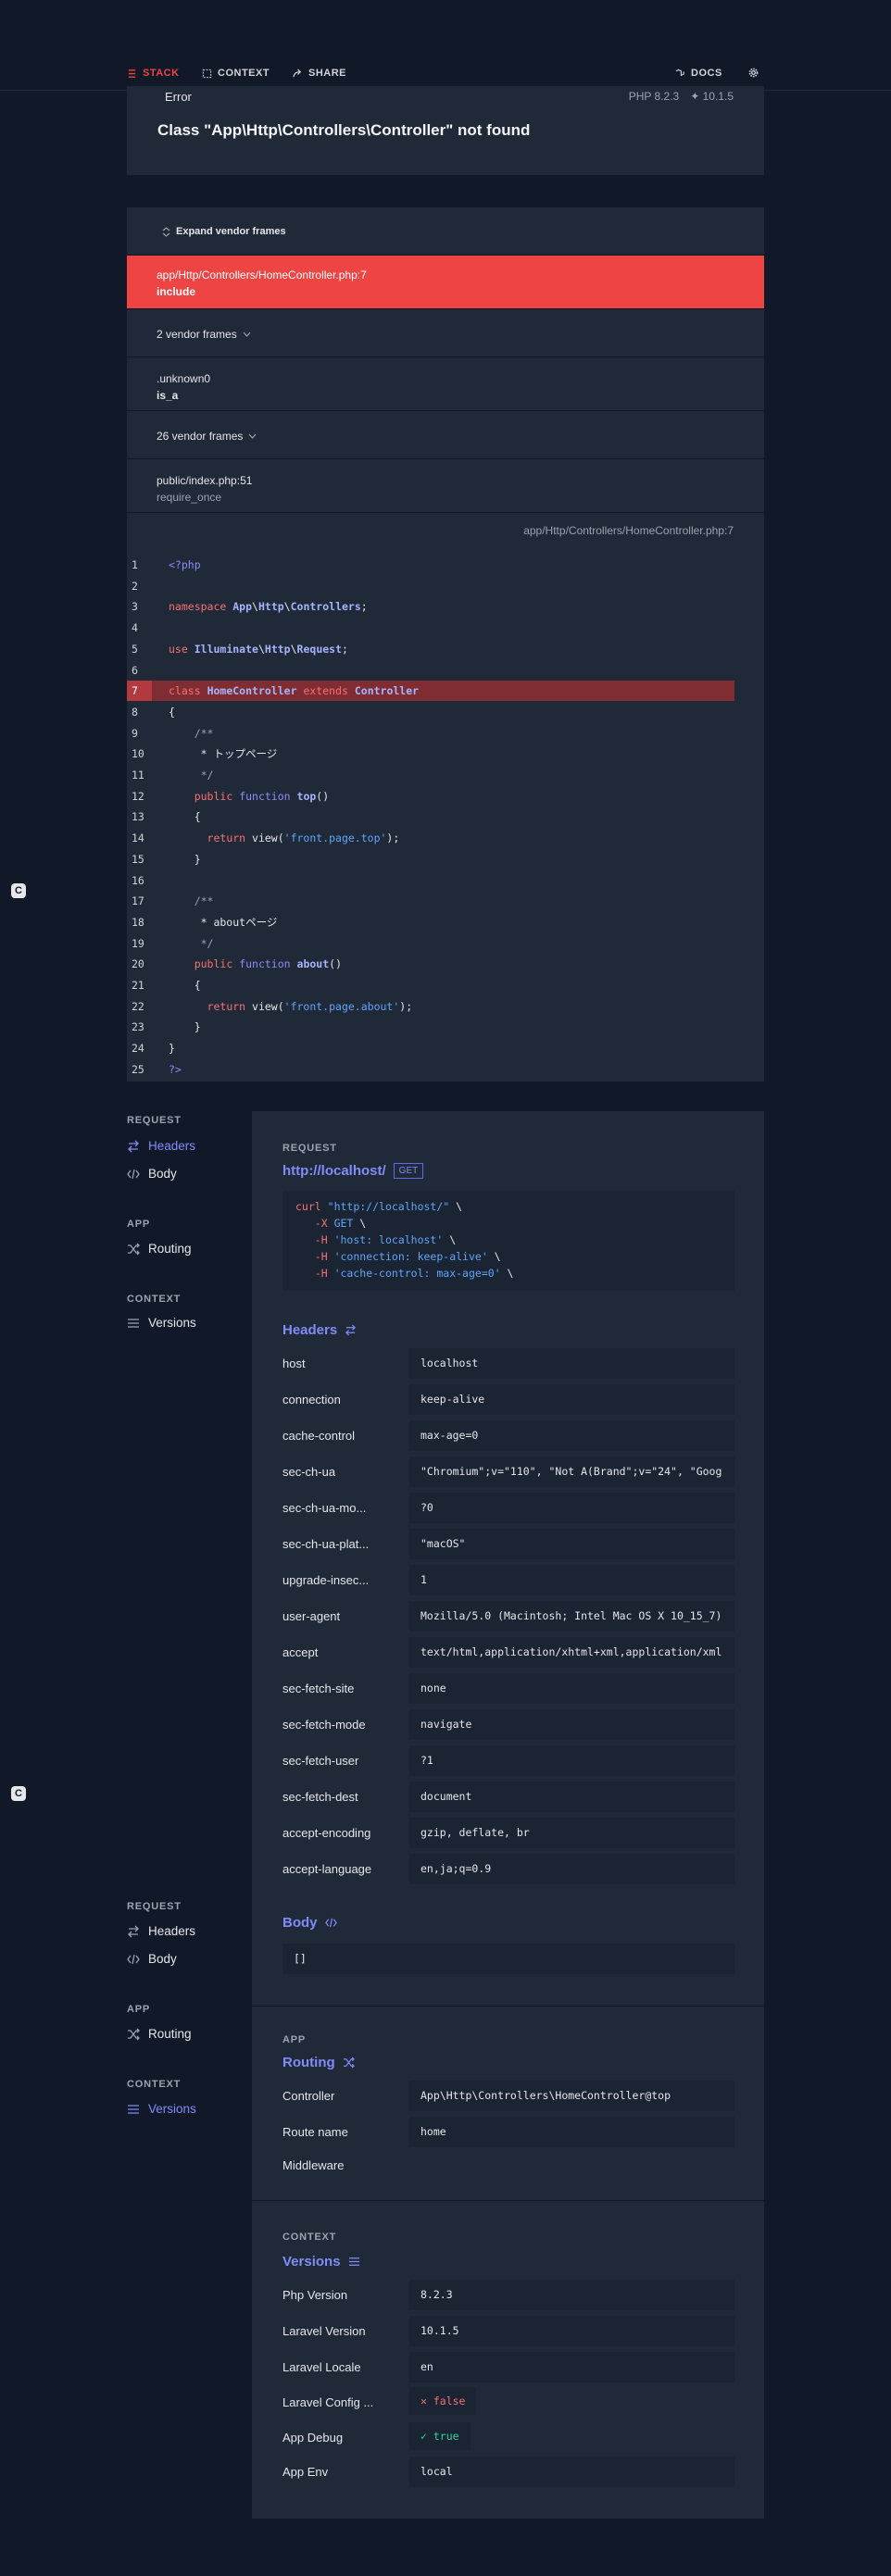  Describe the element at coordinates (135, 607) in the screenshot. I see `line-number: 3` at that location.